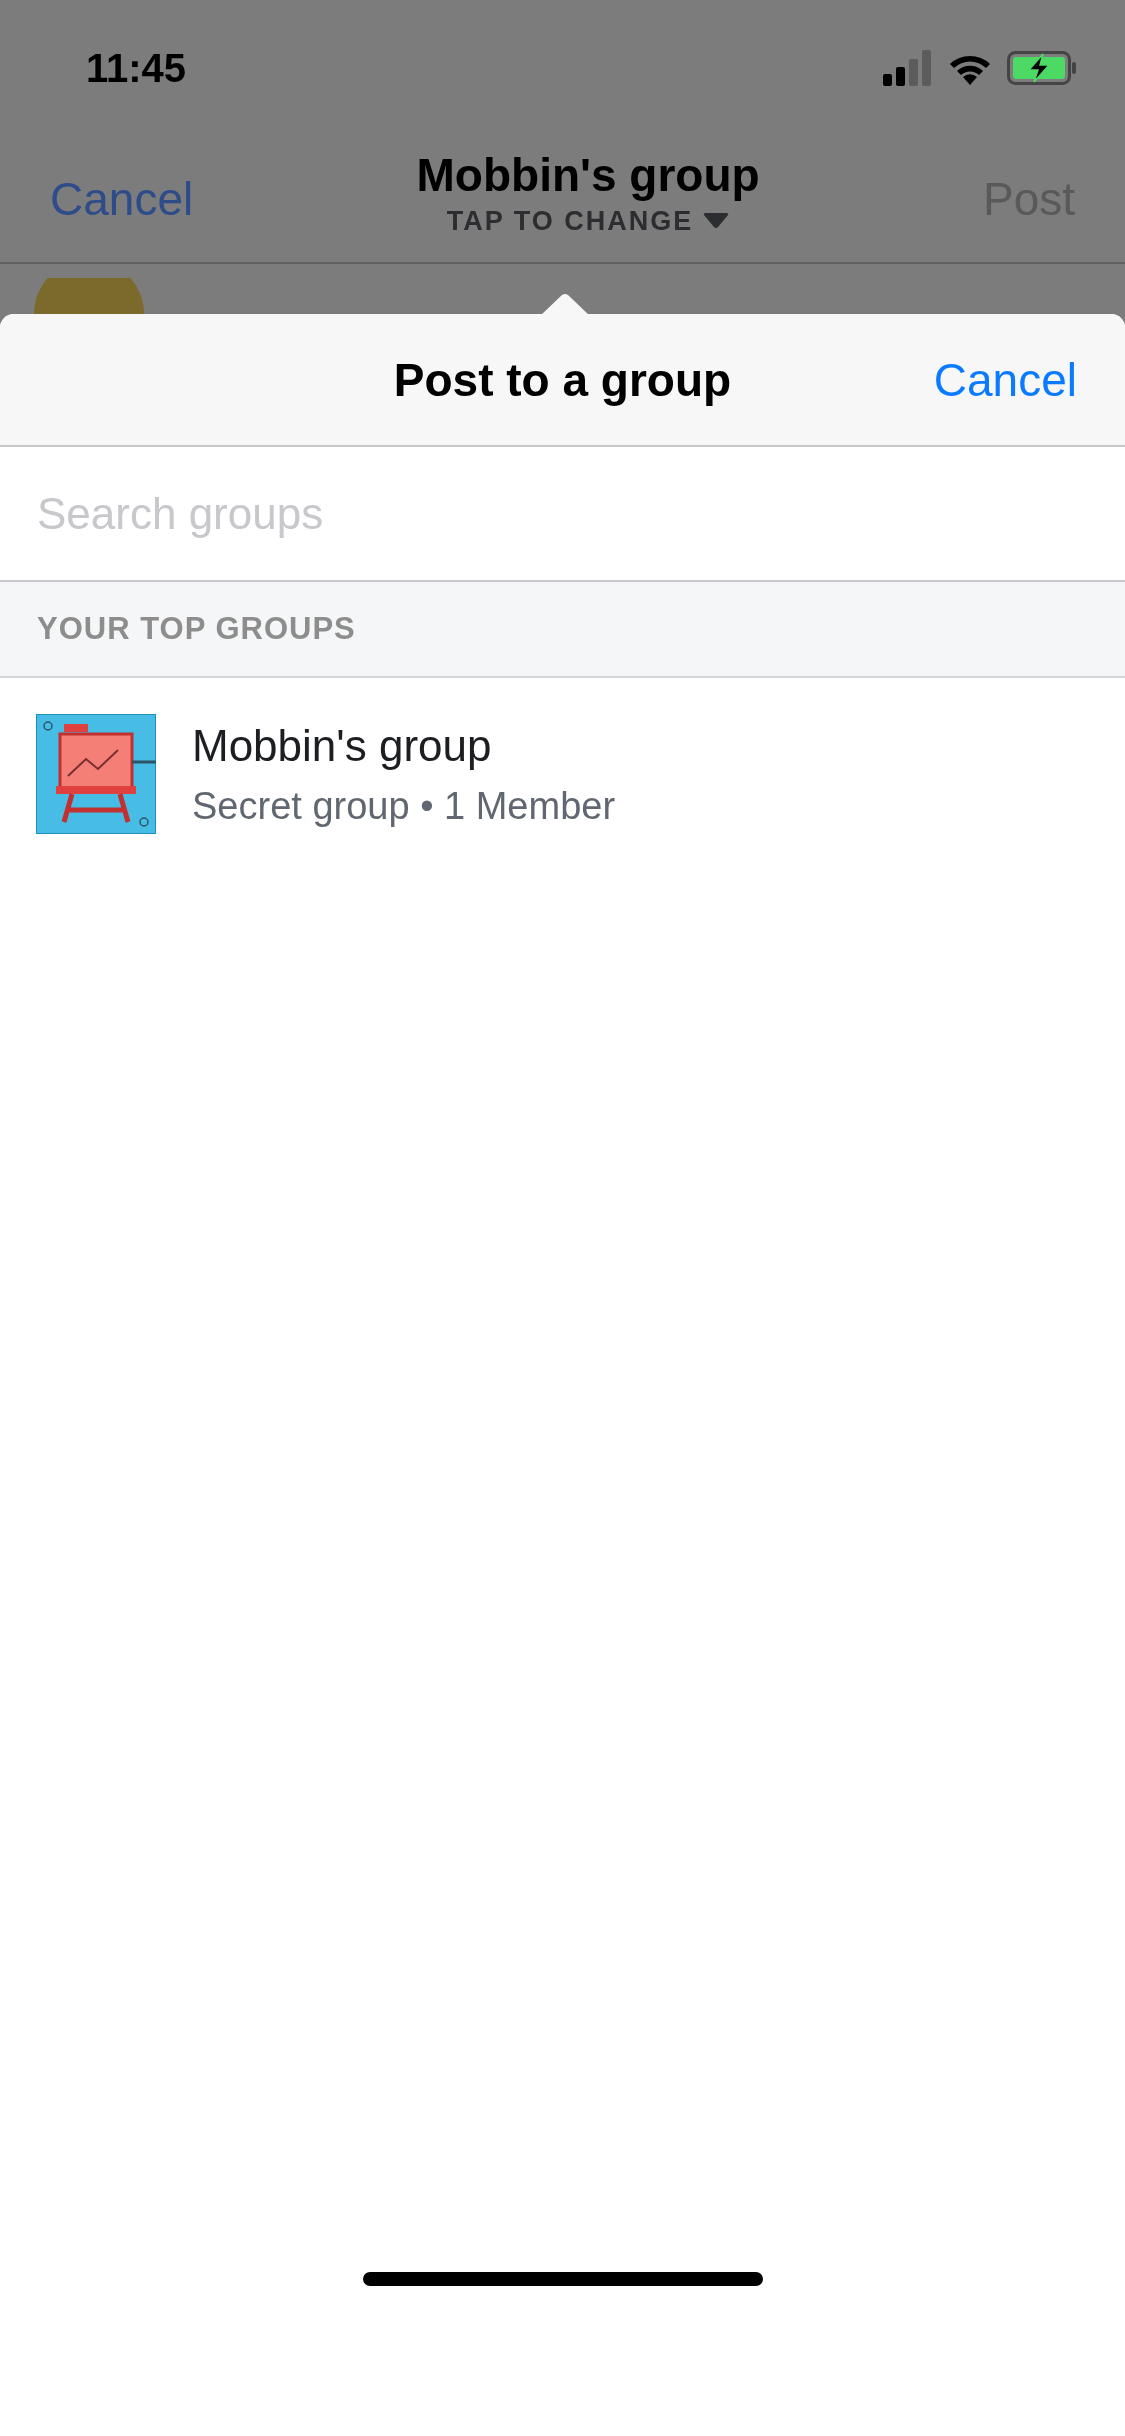 This screenshot has height=2436, width=1125. Describe the element at coordinates (404, 806) in the screenshot. I see `group-details: Secret group • 1 Member` at that location.